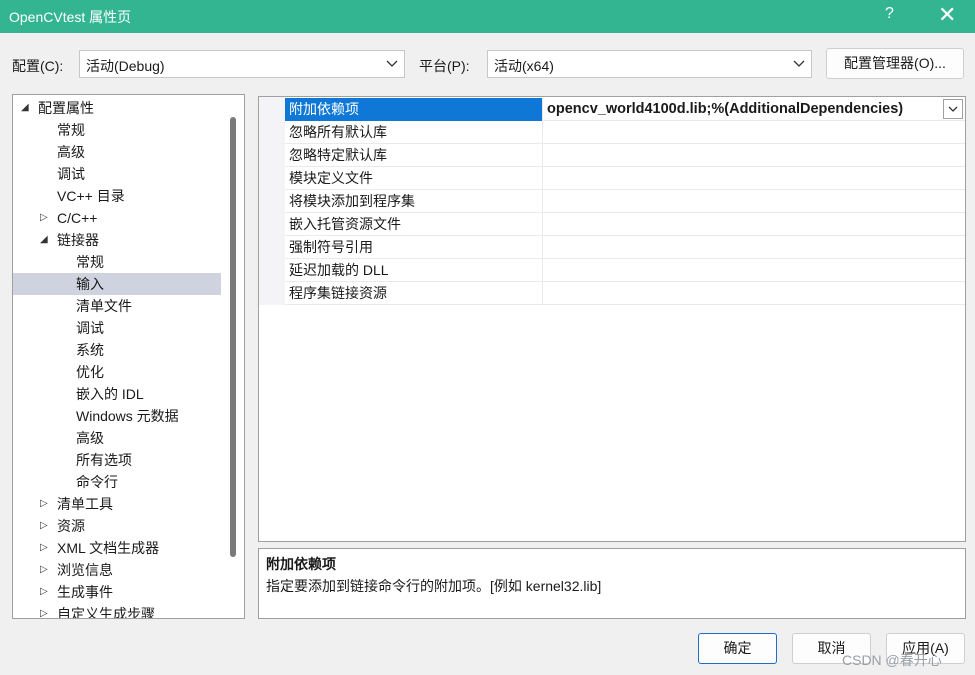 The image size is (975, 675). Describe the element at coordinates (117, 438) in the screenshot. I see `tree-item-linker-advanced: 高级` at that location.